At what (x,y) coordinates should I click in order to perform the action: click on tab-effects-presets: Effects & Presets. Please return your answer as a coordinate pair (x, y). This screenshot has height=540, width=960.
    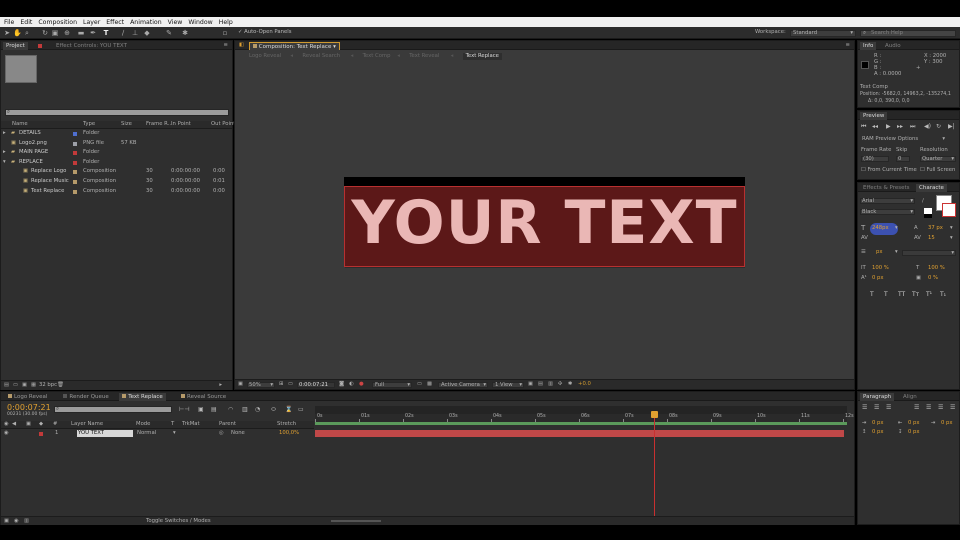
    Looking at the image, I should click on (886, 188).